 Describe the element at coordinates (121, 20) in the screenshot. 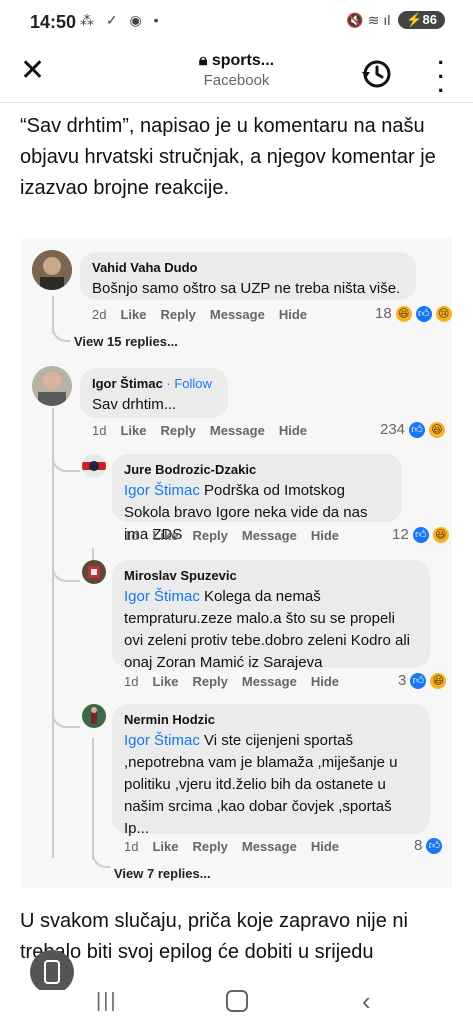

I see `notification-icons: ⁂ ✓ ◉ •` at that location.